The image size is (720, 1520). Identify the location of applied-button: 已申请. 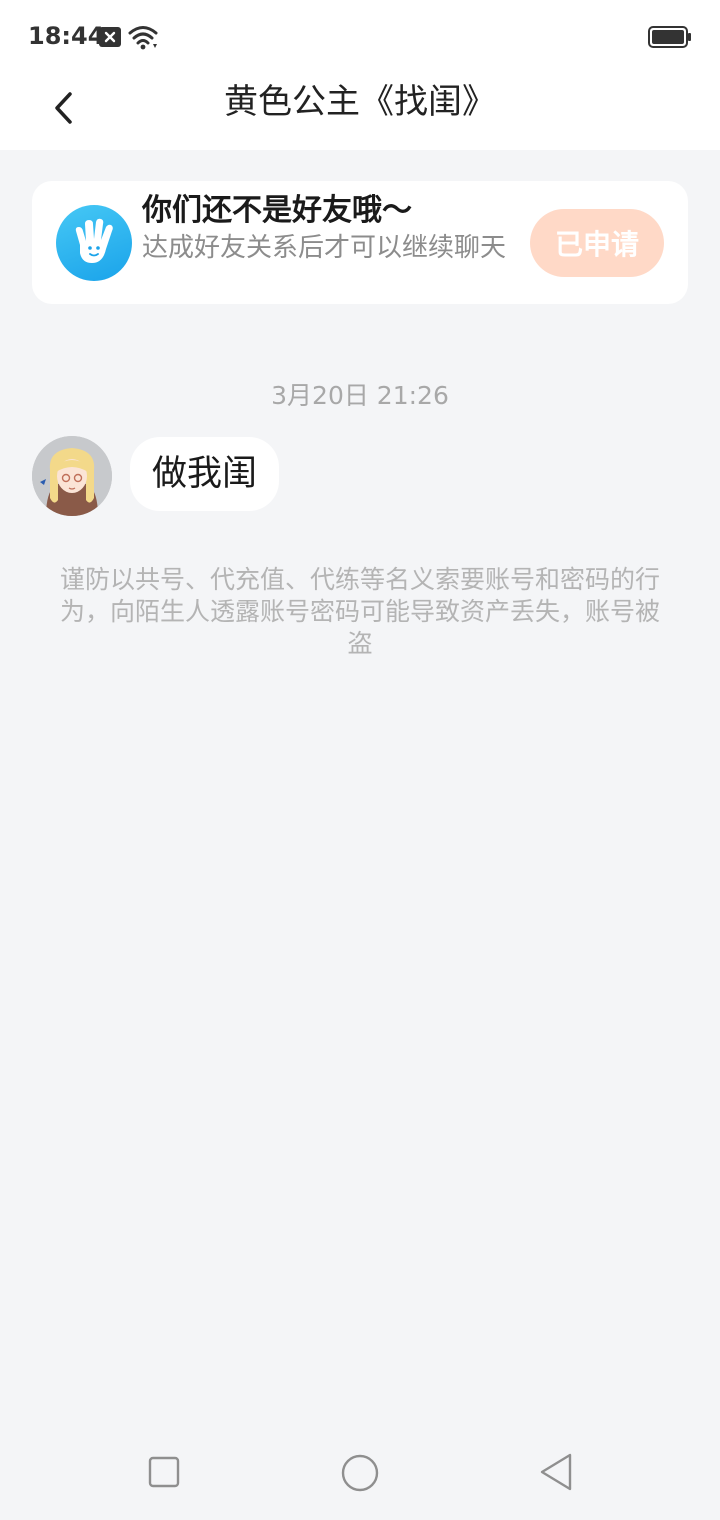
(597, 243).